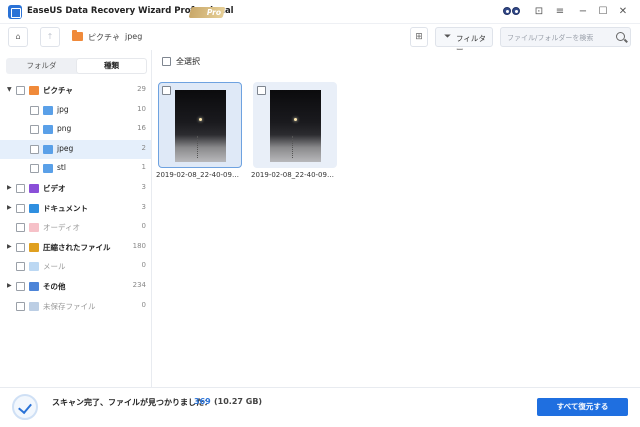 This screenshot has width=640, height=427. What do you see at coordinates (65, 148) in the screenshot?
I see `tree-item-label: jpeg` at bounding box center [65, 148].